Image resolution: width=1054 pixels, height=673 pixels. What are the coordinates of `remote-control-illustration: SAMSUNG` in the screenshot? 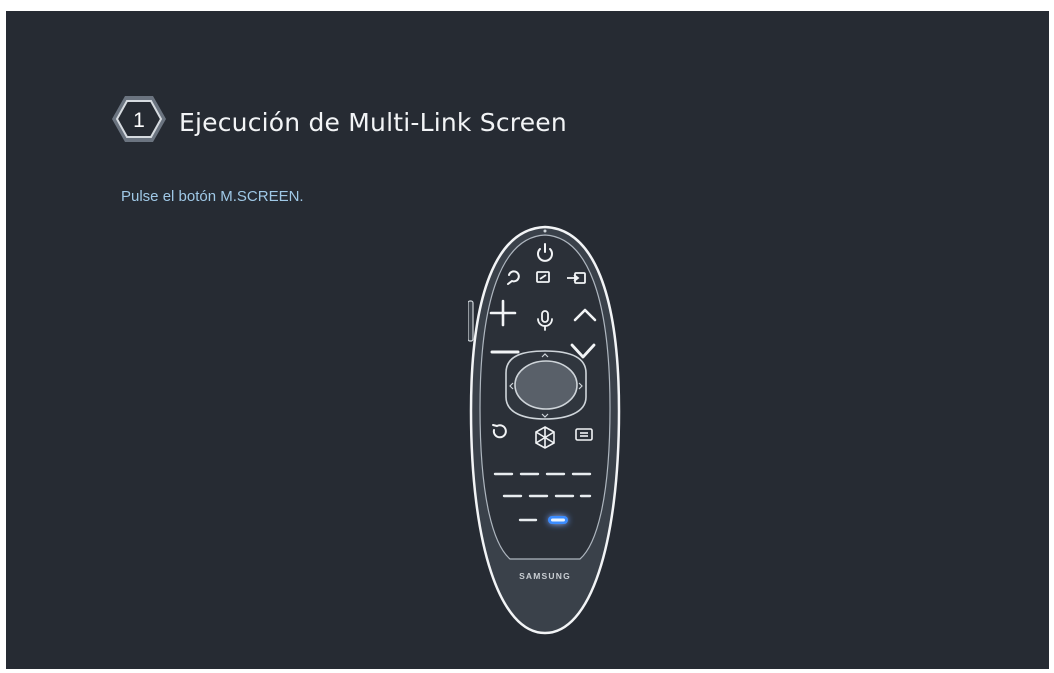 It's located at (544, 430).